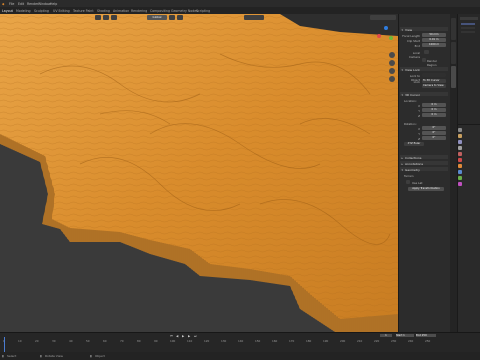  I want to click on 3d-cursor-header: ▾ 3D Cursor, so click(424, 94).